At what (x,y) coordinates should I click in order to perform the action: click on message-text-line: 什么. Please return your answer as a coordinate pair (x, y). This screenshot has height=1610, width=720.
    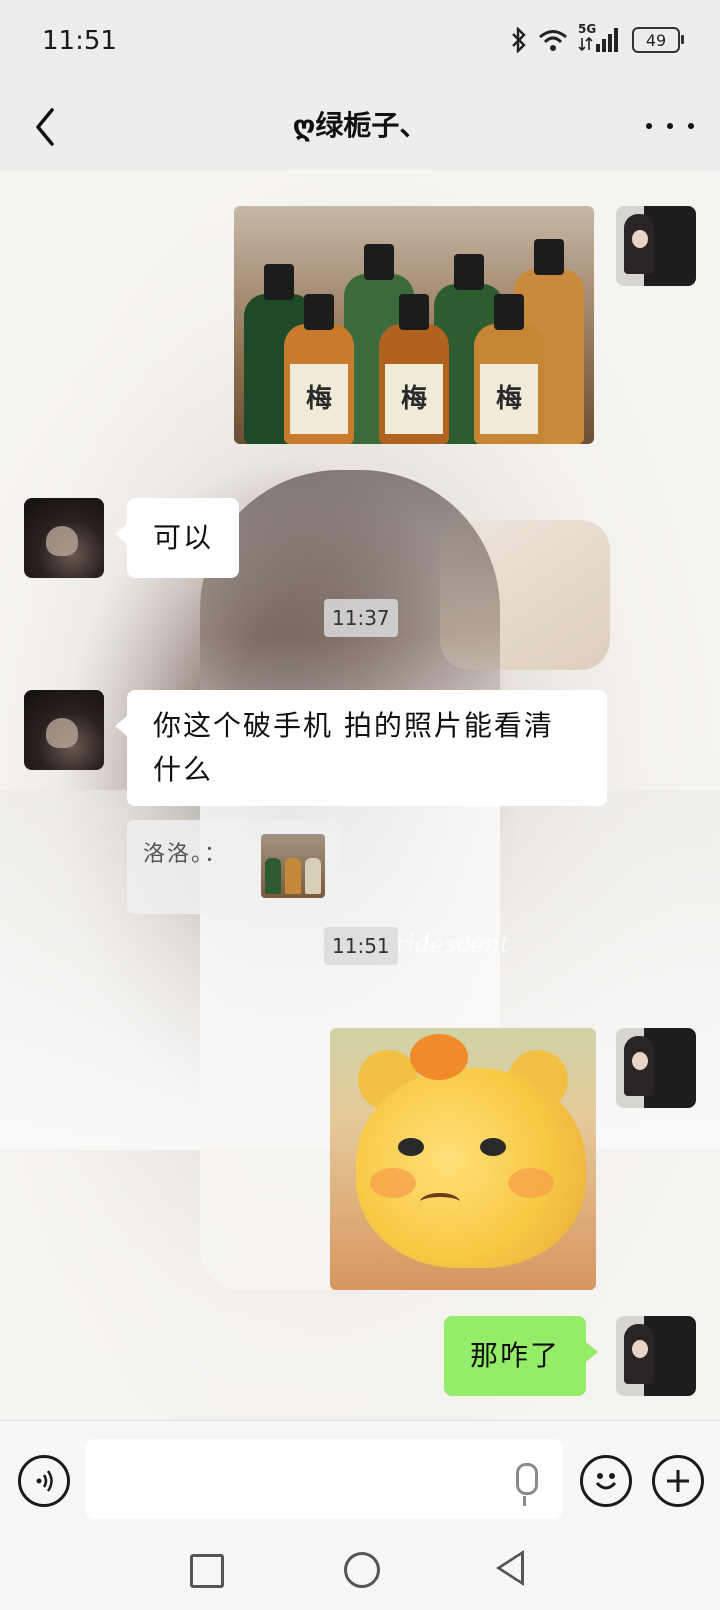
    Looking at the image, I should click on (183, 769).